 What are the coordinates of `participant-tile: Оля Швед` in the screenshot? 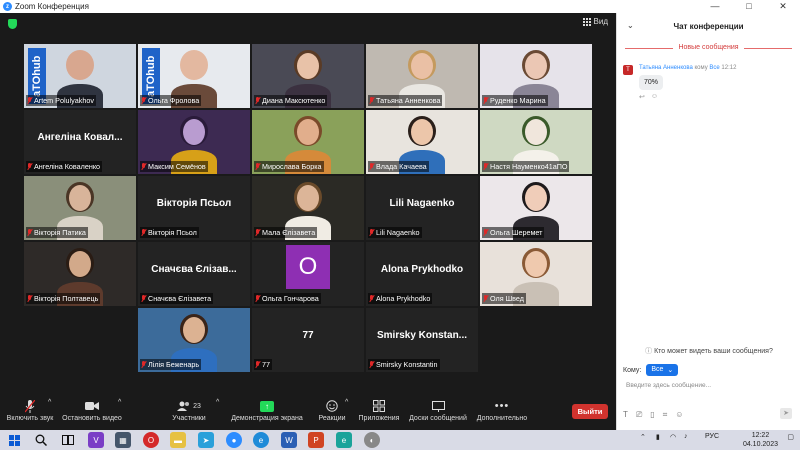 It's located at (536, 274).